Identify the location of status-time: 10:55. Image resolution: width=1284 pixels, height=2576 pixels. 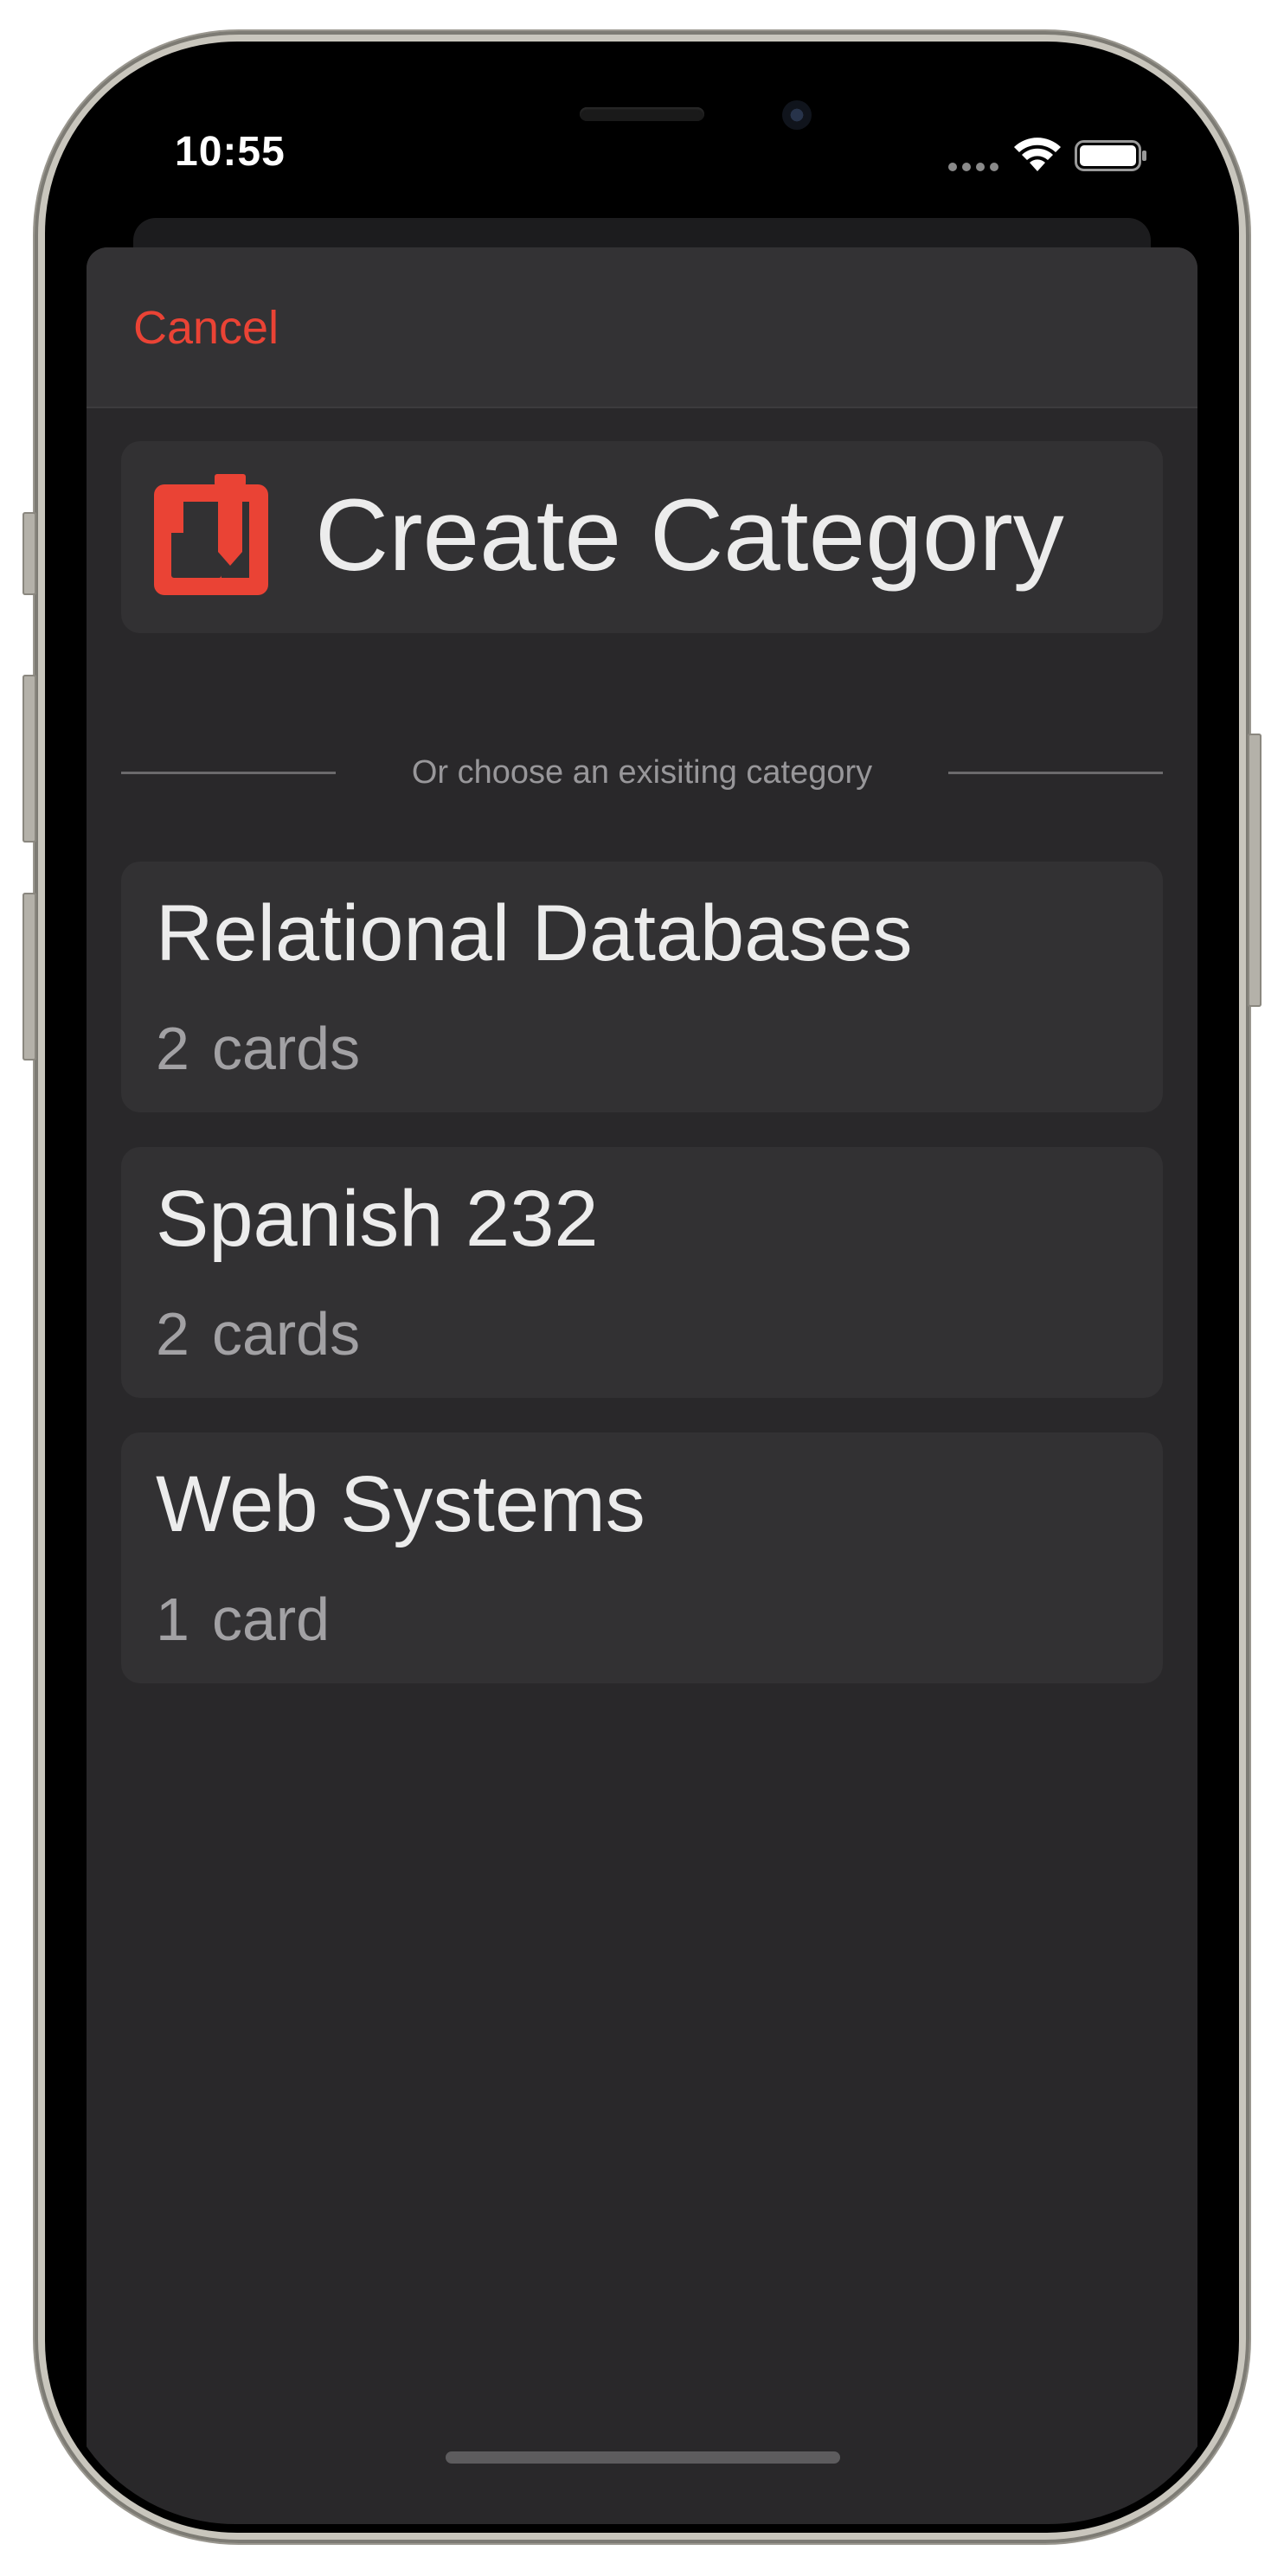
(230, 152).